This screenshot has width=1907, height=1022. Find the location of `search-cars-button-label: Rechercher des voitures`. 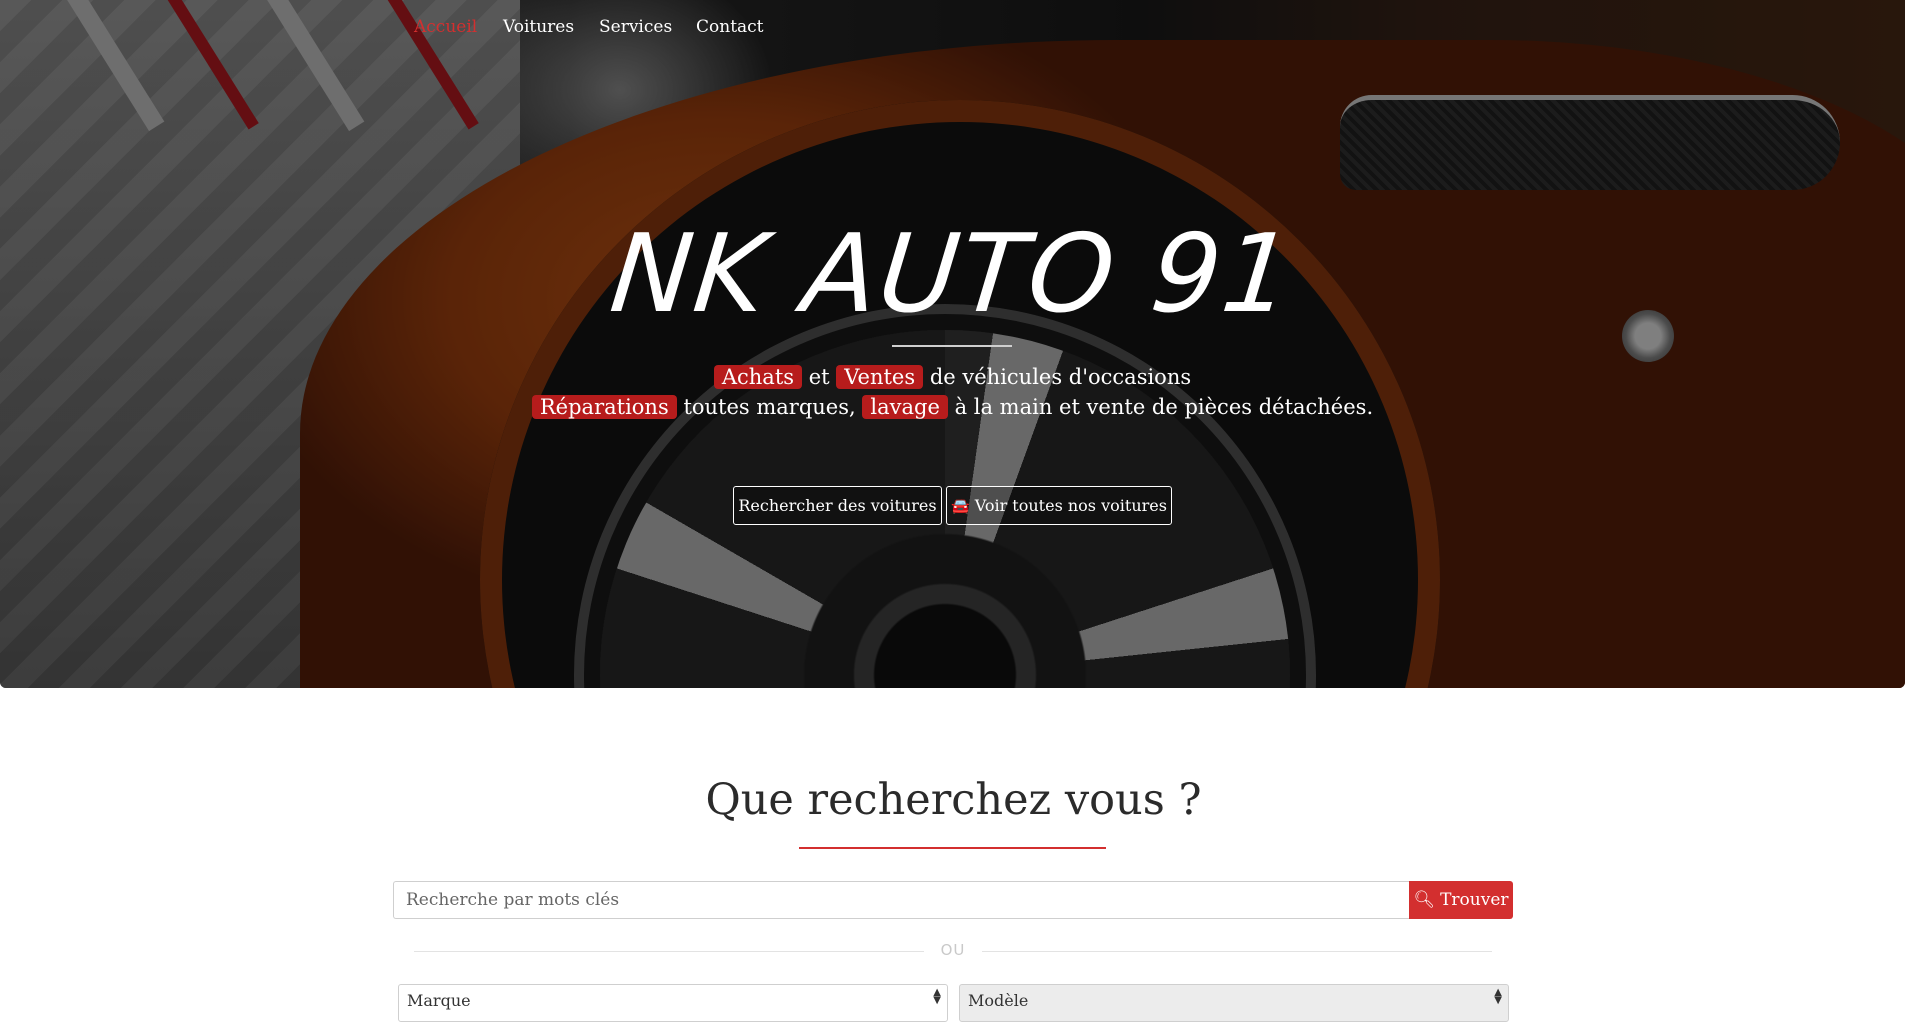

search-cars-button-label: Rechercher des voitures is located at coordinates (837, 505).